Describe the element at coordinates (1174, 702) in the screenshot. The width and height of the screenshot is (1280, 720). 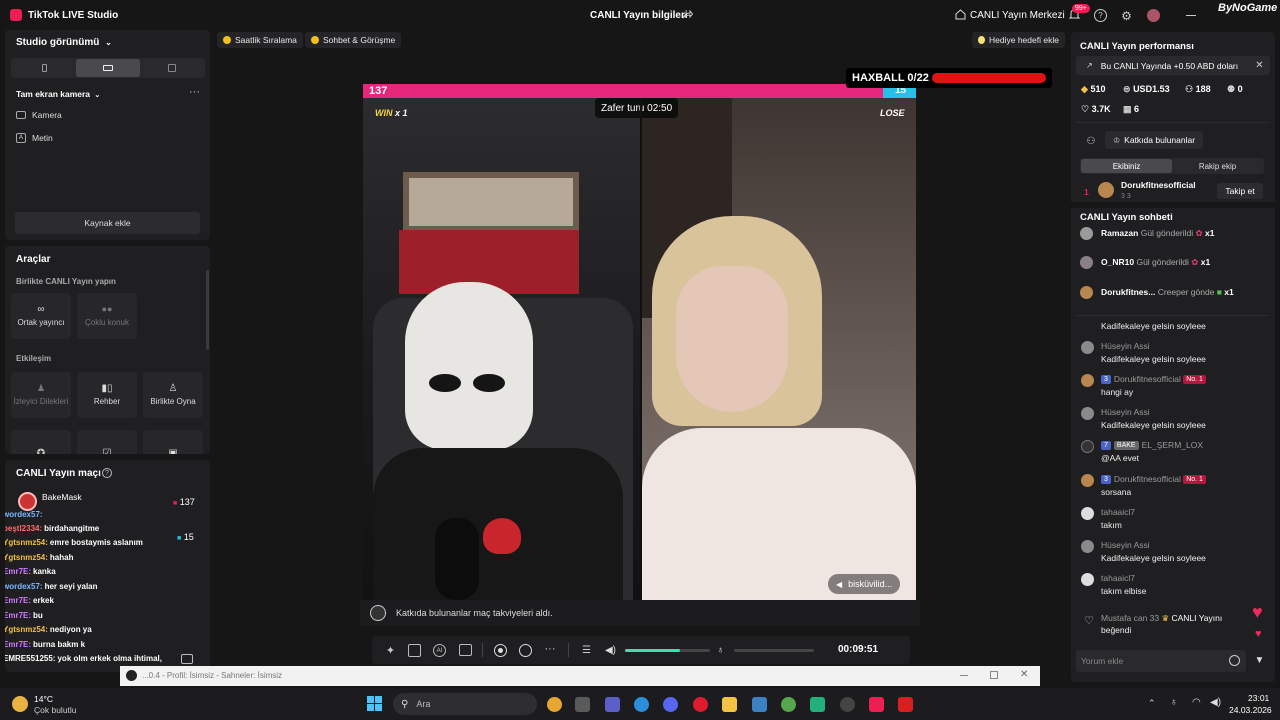
I see `tray-mic-icon: ♁` at that location.